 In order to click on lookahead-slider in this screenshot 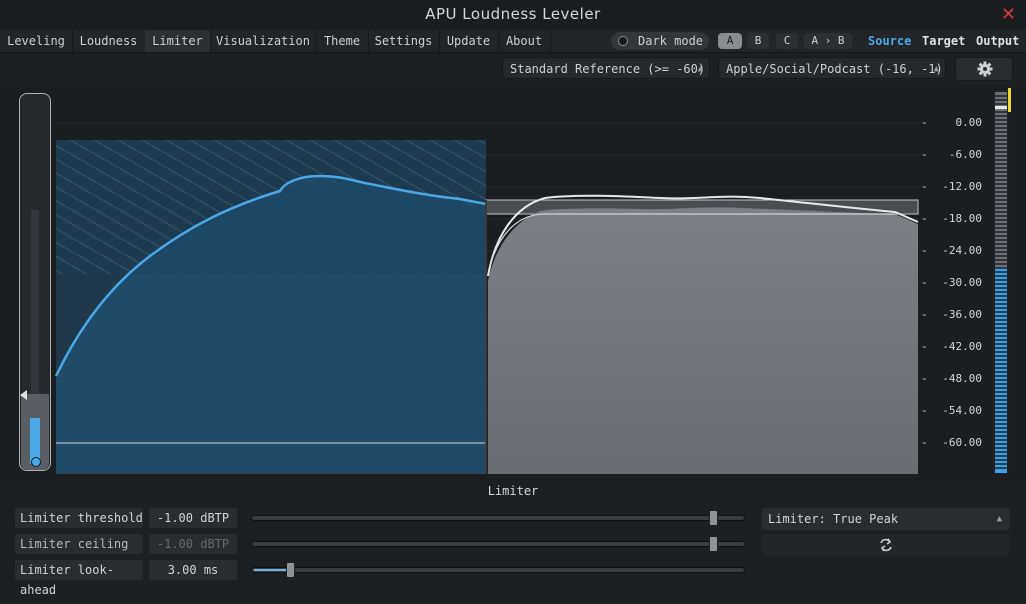, I will do `click(498, 570)`.